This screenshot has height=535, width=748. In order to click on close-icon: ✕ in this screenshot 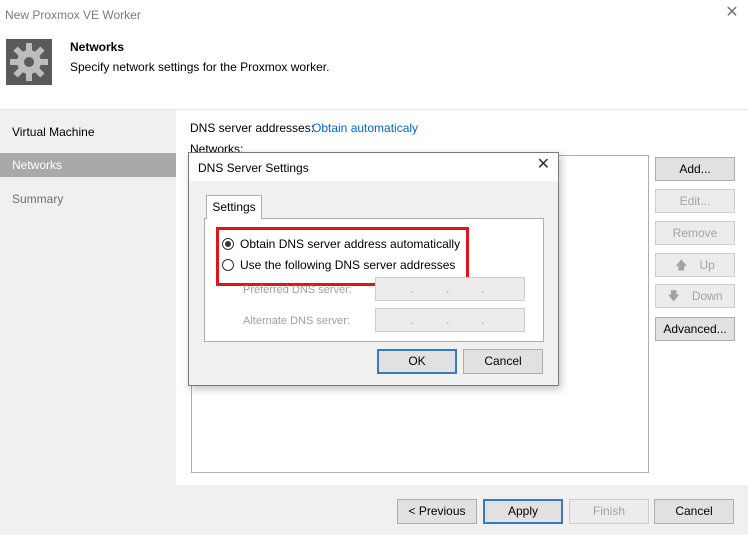, I will do `click(732, 13)`.